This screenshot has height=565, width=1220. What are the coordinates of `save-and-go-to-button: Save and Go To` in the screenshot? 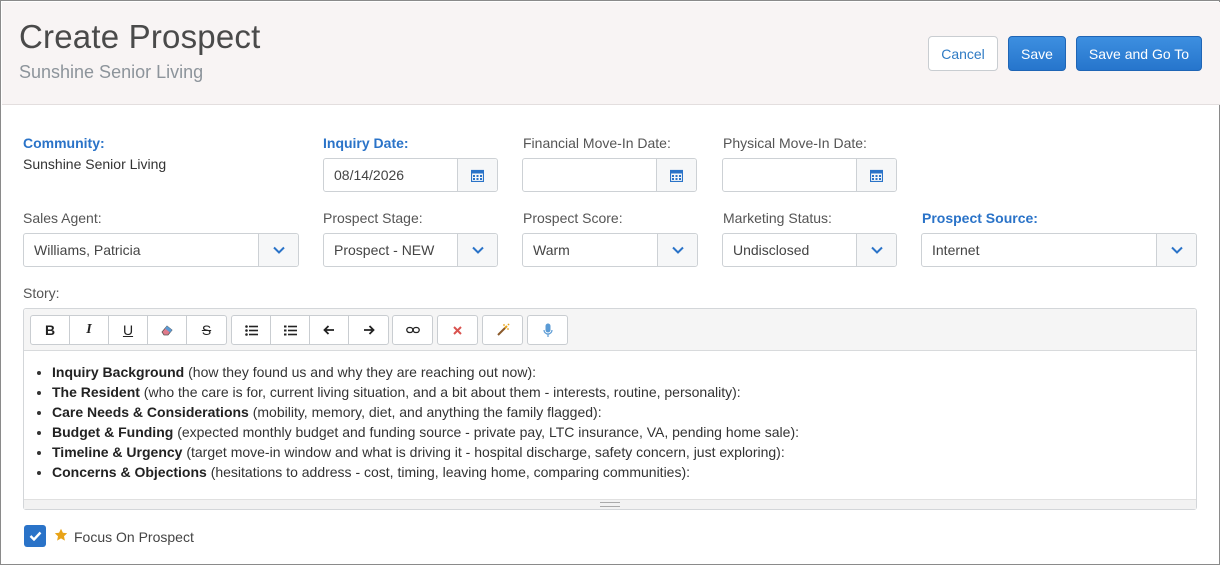 It's located at (1139, 53).